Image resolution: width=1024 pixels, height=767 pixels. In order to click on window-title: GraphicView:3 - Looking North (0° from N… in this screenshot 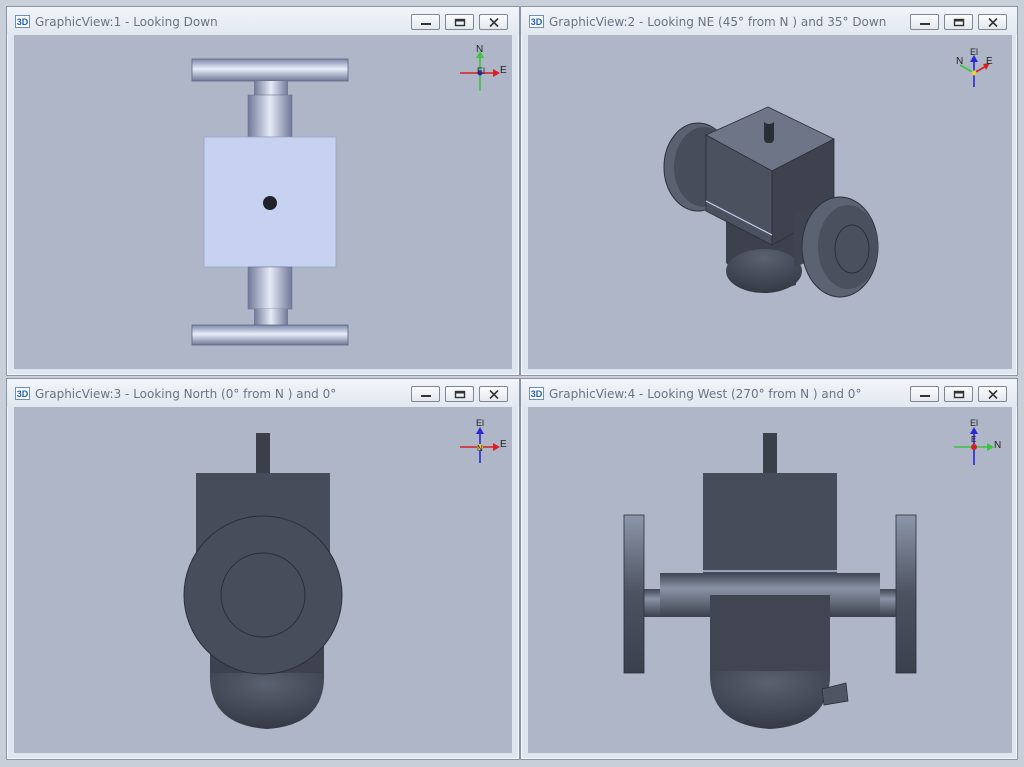, I will do `click(186, 394)`.